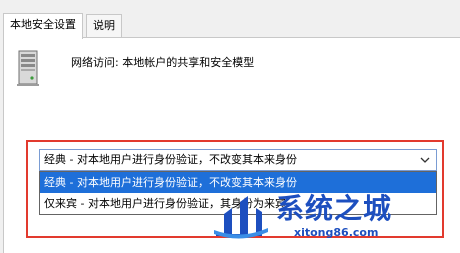  I want to click on watermark-title: 系统之城, so click(334, 208).